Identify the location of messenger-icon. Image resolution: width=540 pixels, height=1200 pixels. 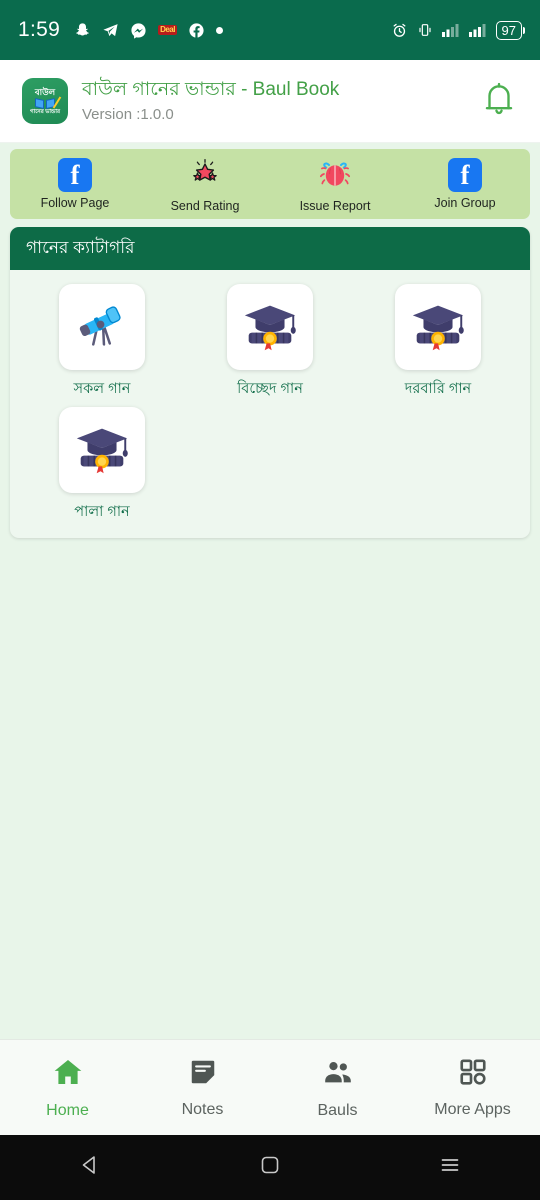
(138, 30).